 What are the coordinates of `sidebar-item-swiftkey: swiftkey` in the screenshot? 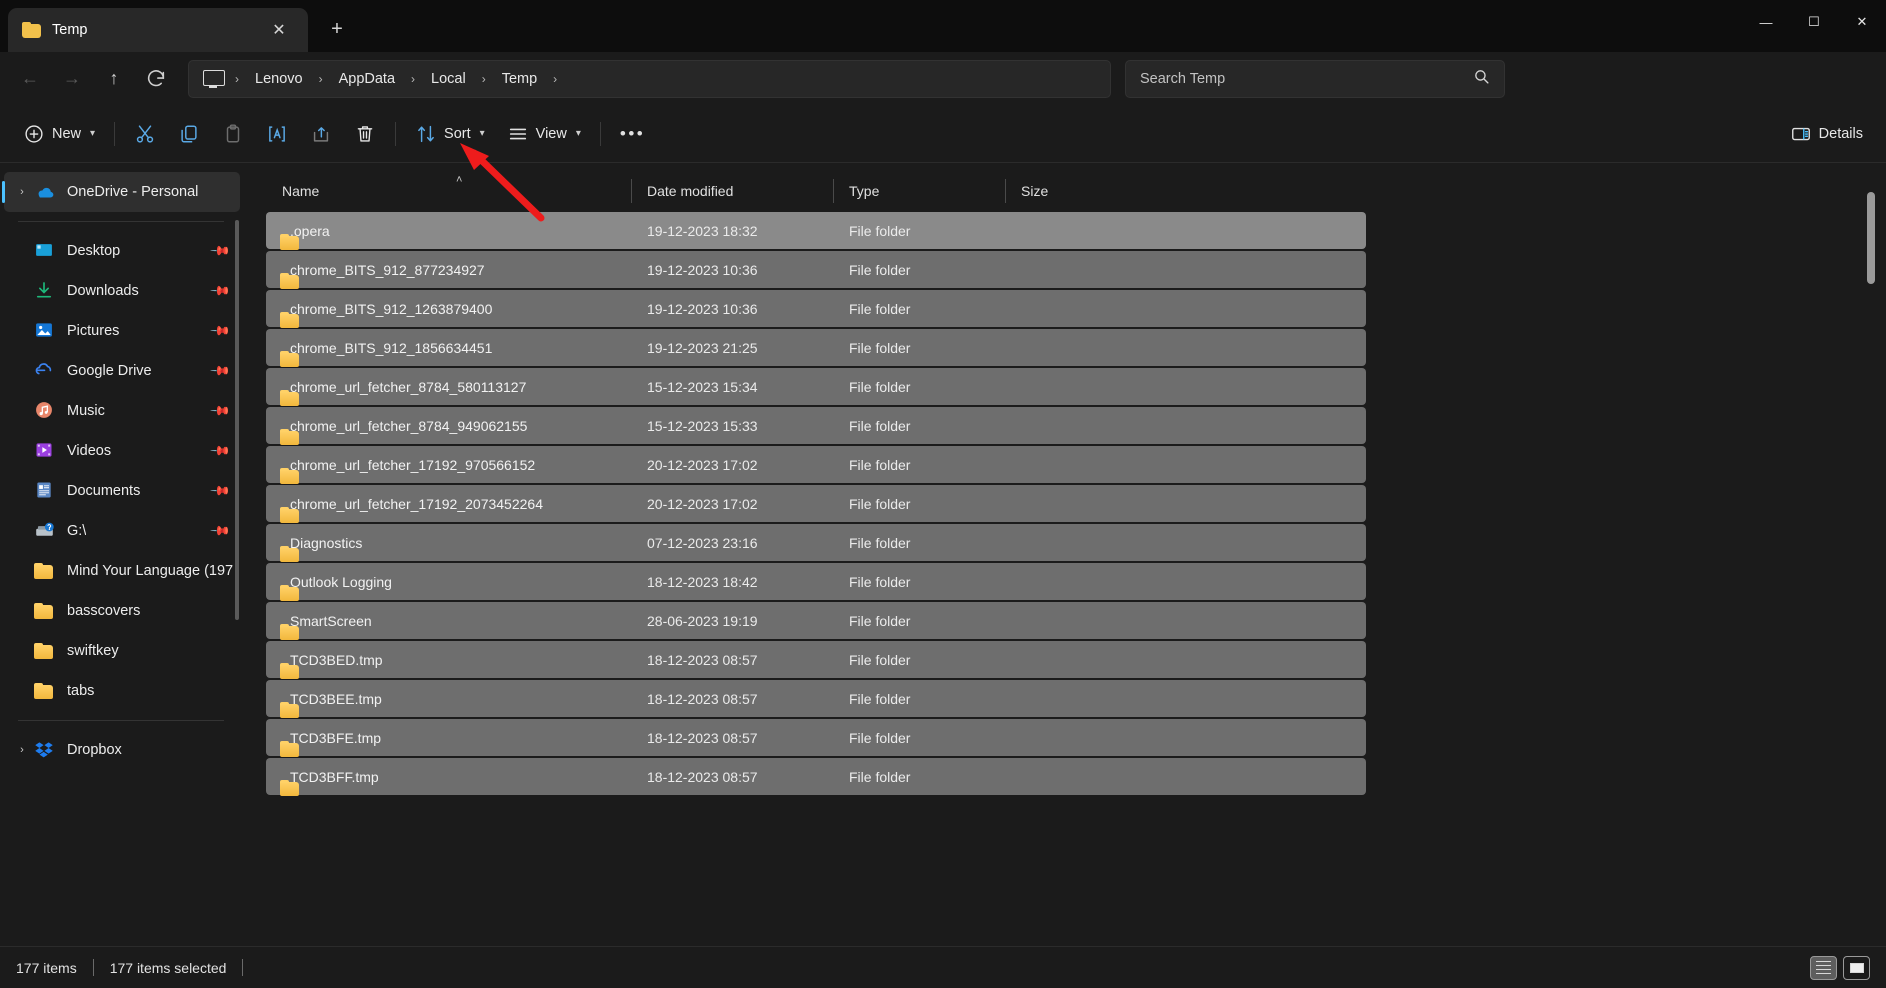 It's located at (122, 651).